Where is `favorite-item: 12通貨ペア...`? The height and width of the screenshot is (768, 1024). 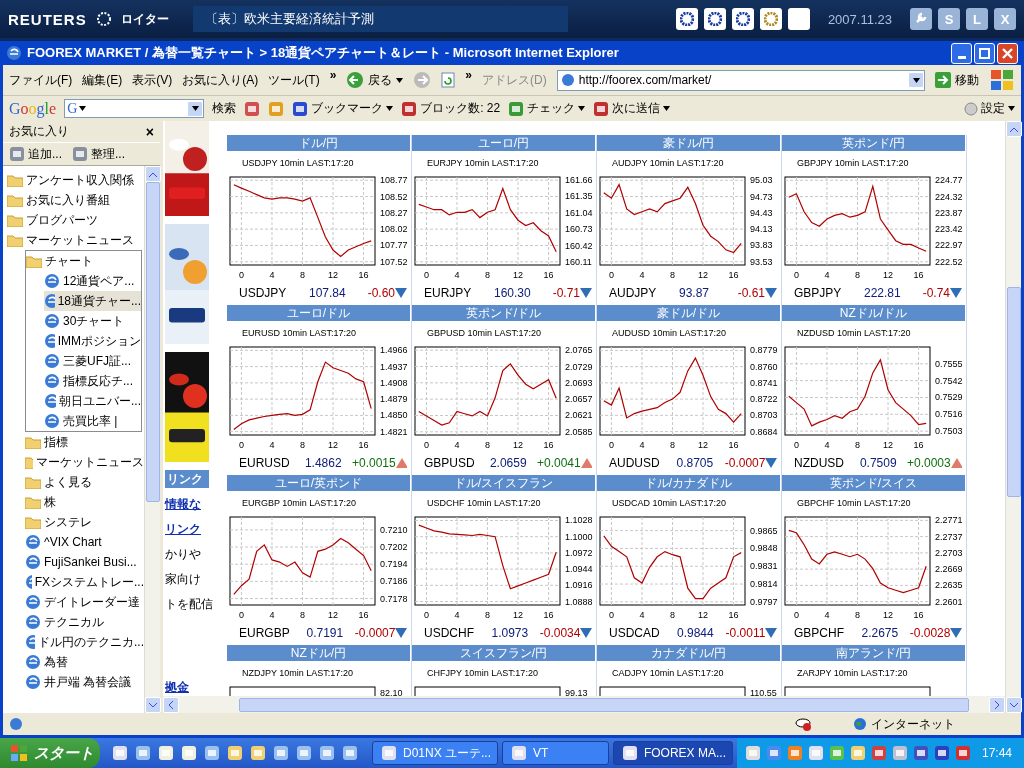 favorite-item: 12通貨ペア... is located at coordinates (92, 281).